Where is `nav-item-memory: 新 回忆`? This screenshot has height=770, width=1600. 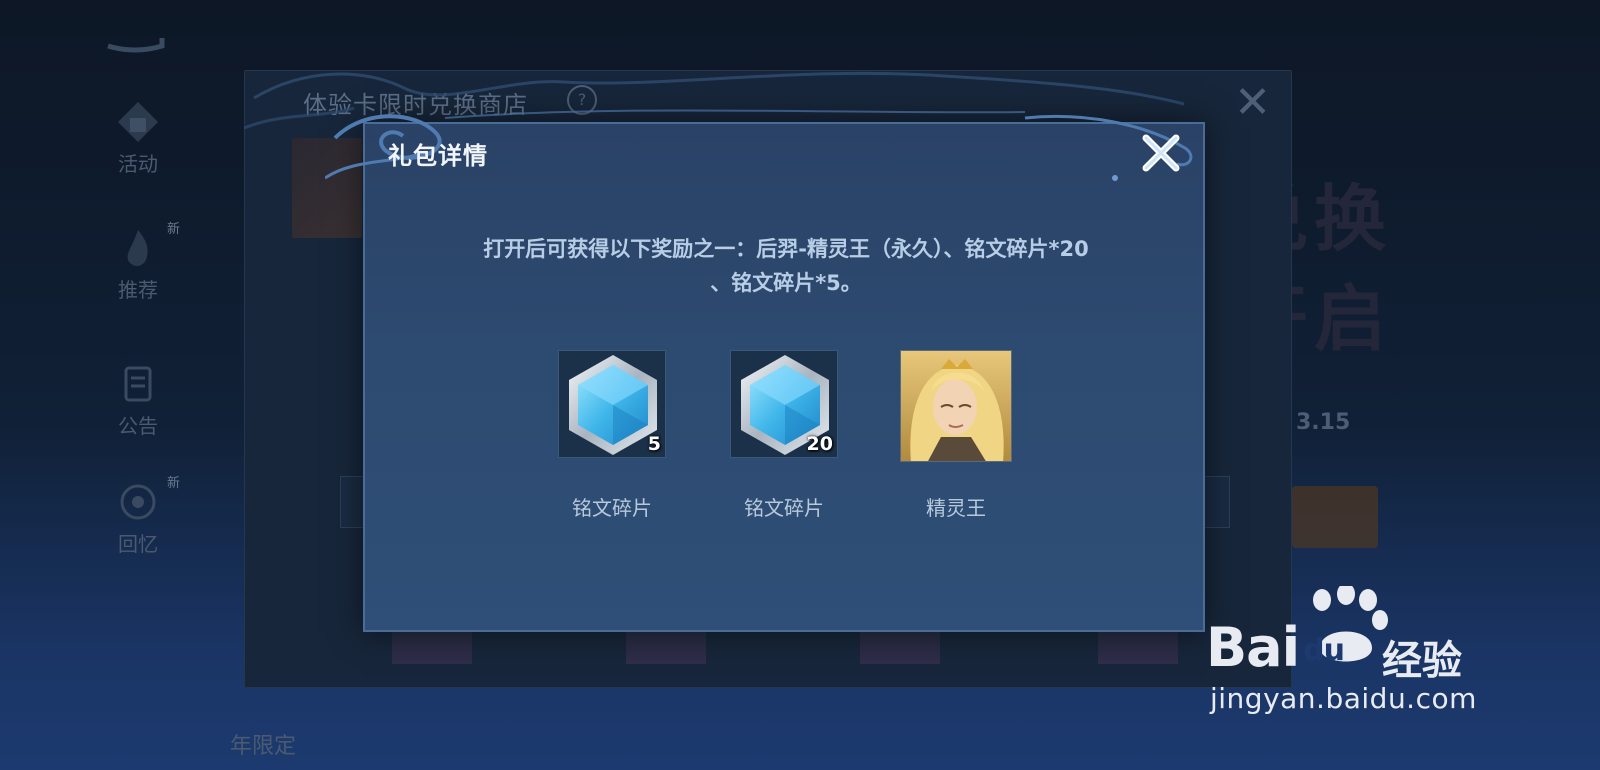
nav-item-memory: 新 回忆 is located at coordinates (138, 516).